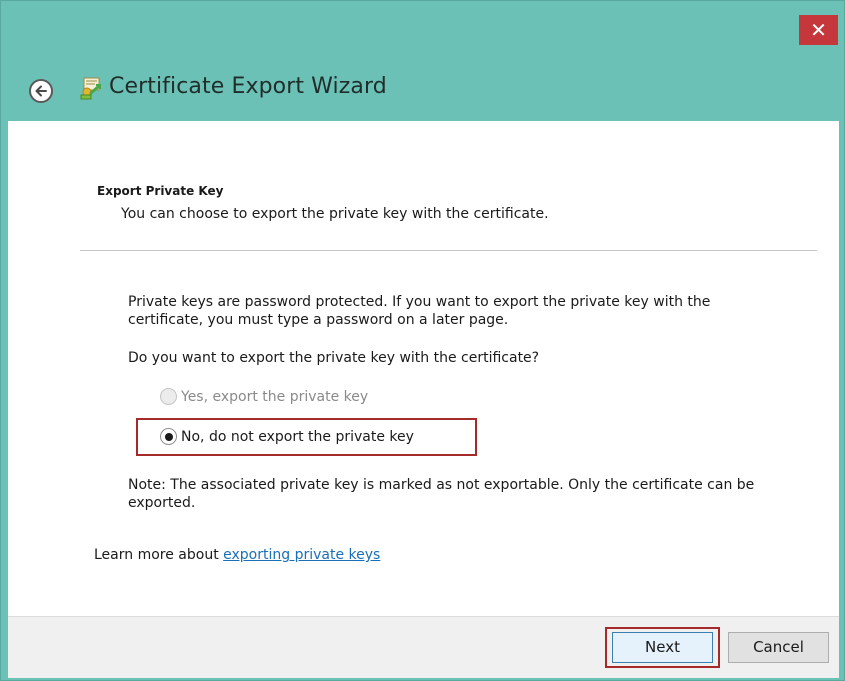 Image resolution: width=845 pixels, height=681 pixels. I want to click on radio-button-no, so click(168, 436).